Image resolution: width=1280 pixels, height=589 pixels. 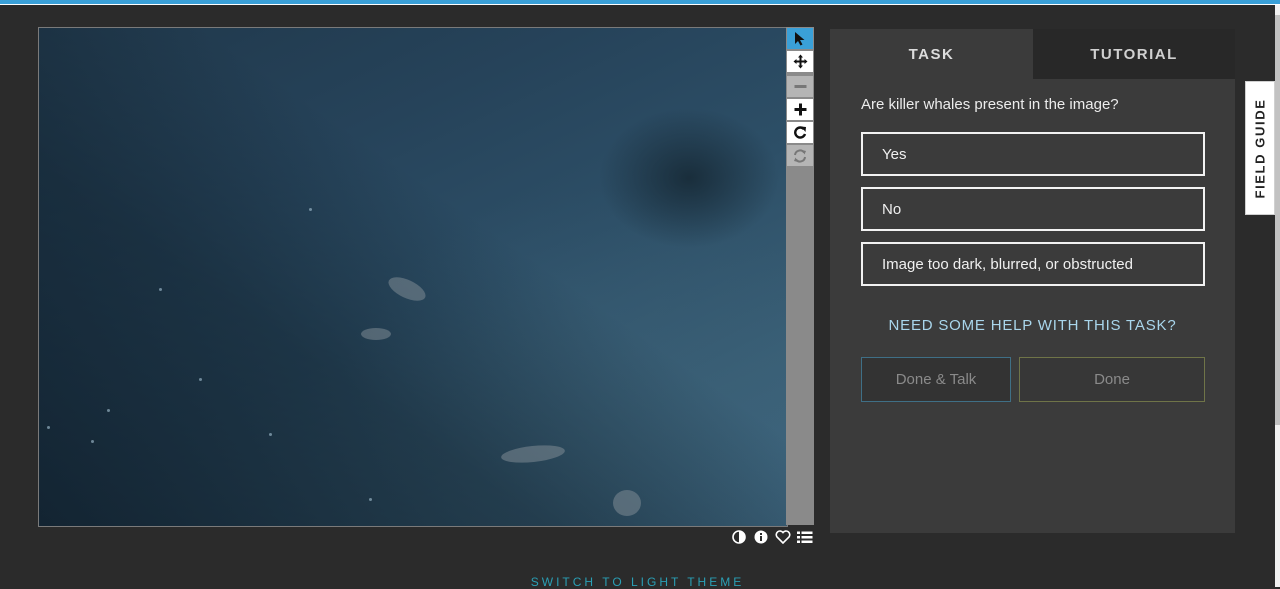 What do you see at coordinates (1033, 209) in the screenshot?
I see `answer-no: No` at bounding box center [1033, 209].